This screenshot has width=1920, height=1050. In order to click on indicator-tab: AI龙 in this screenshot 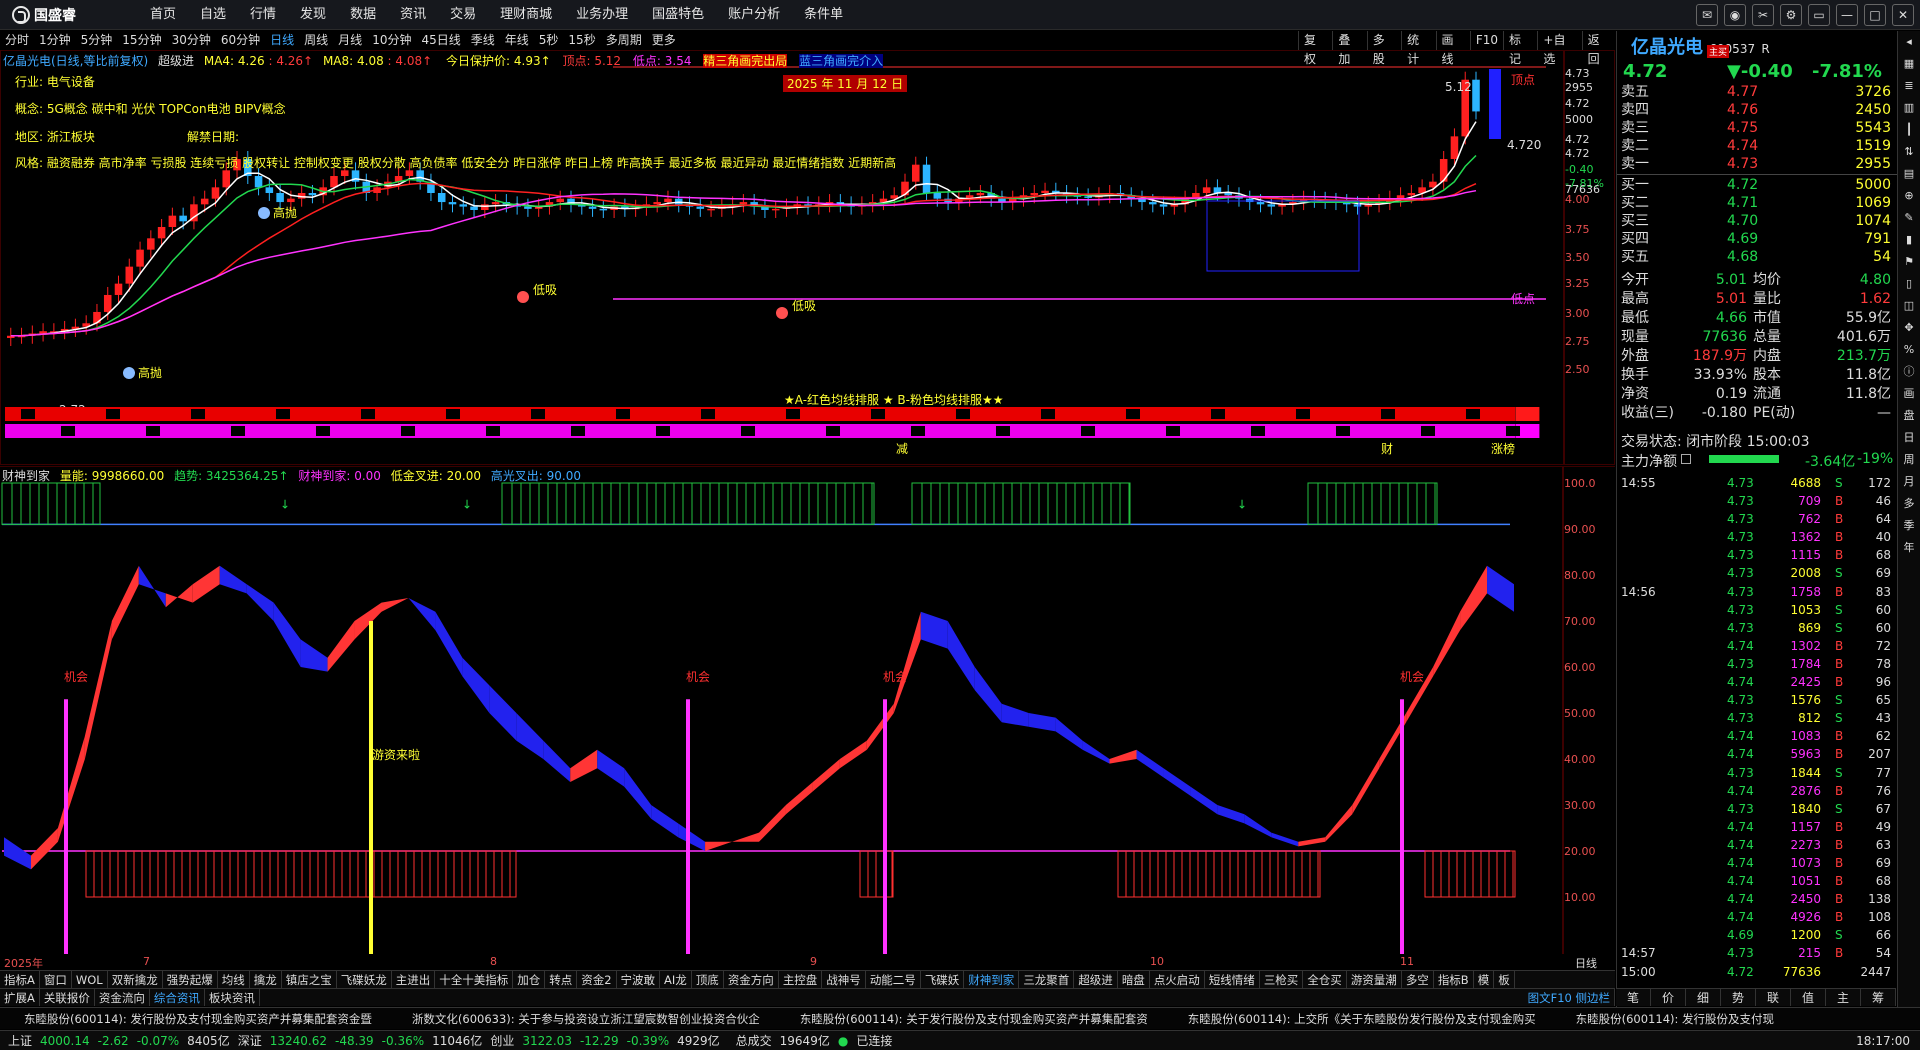, I will do `click(676, 979)`.